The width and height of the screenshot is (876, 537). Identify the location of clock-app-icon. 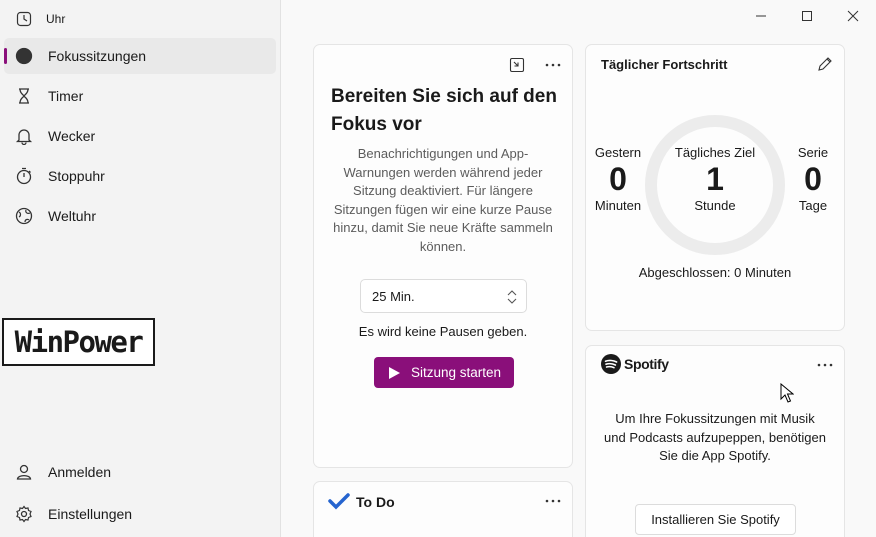
(24, 19).